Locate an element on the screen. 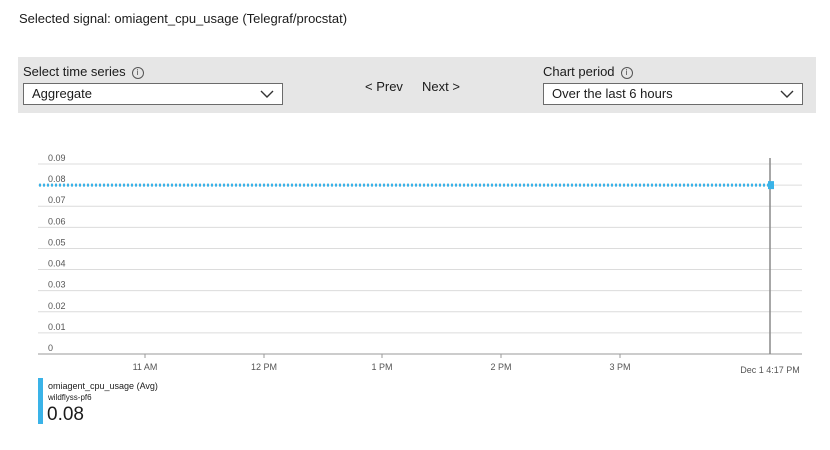 Image resolution: width=830 pixels, height=450 pixels. x-tick-label: 12 PM is located at coordinates (264, 367).